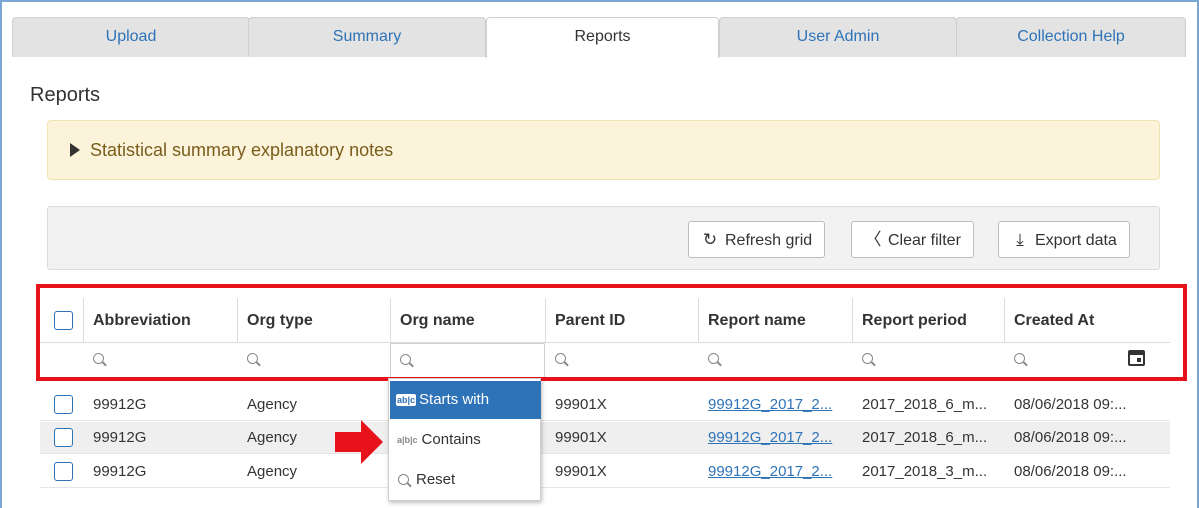 This screenshot has height=508, width=1199. Describe the element at coordinates (406, 400) in the screenshot. I see `abc-icon: ab|c` at that location.